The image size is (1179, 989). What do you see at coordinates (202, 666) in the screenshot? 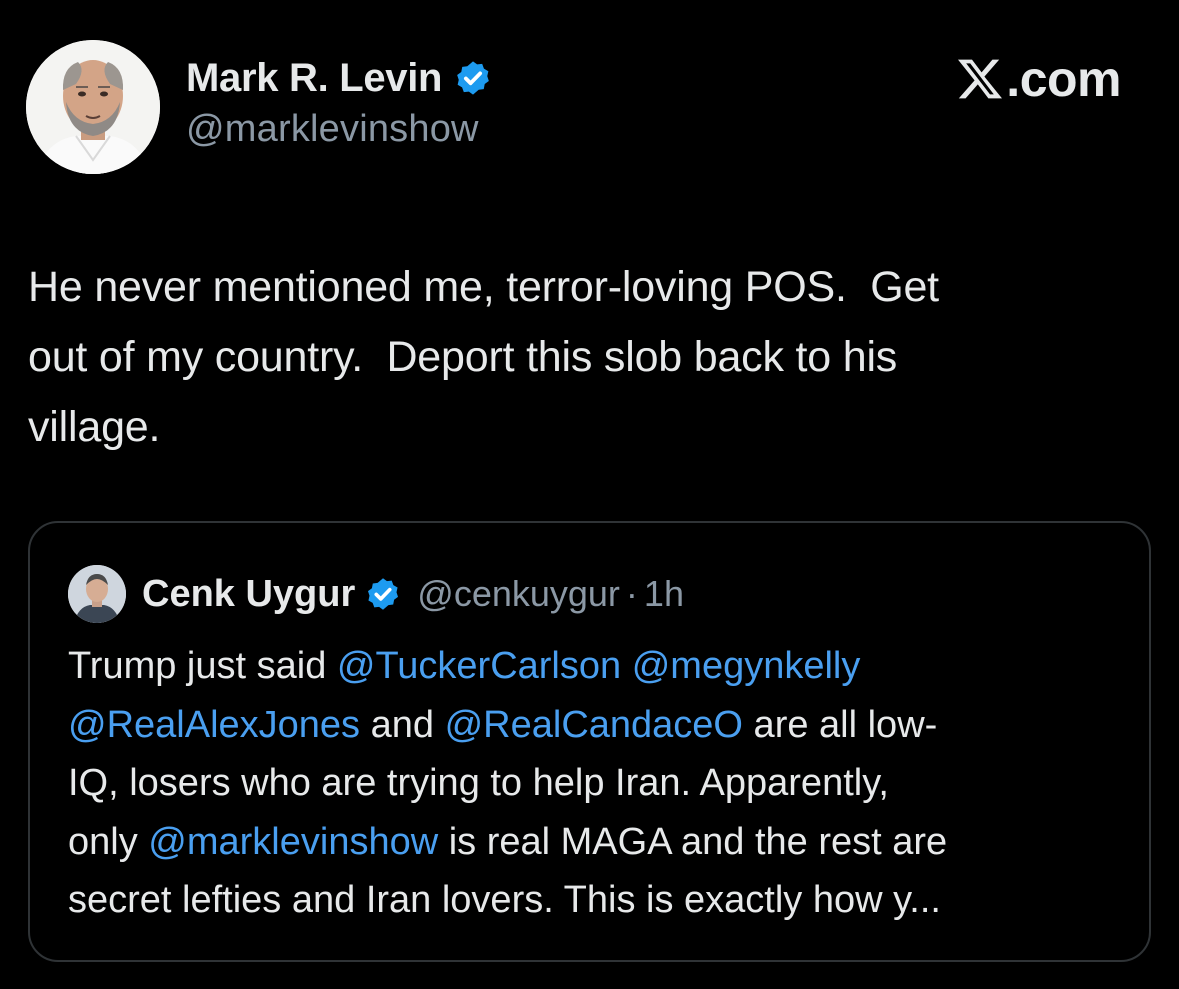
I see `quoted-text-segment: Trump just said` at bounding box center [202, 666].